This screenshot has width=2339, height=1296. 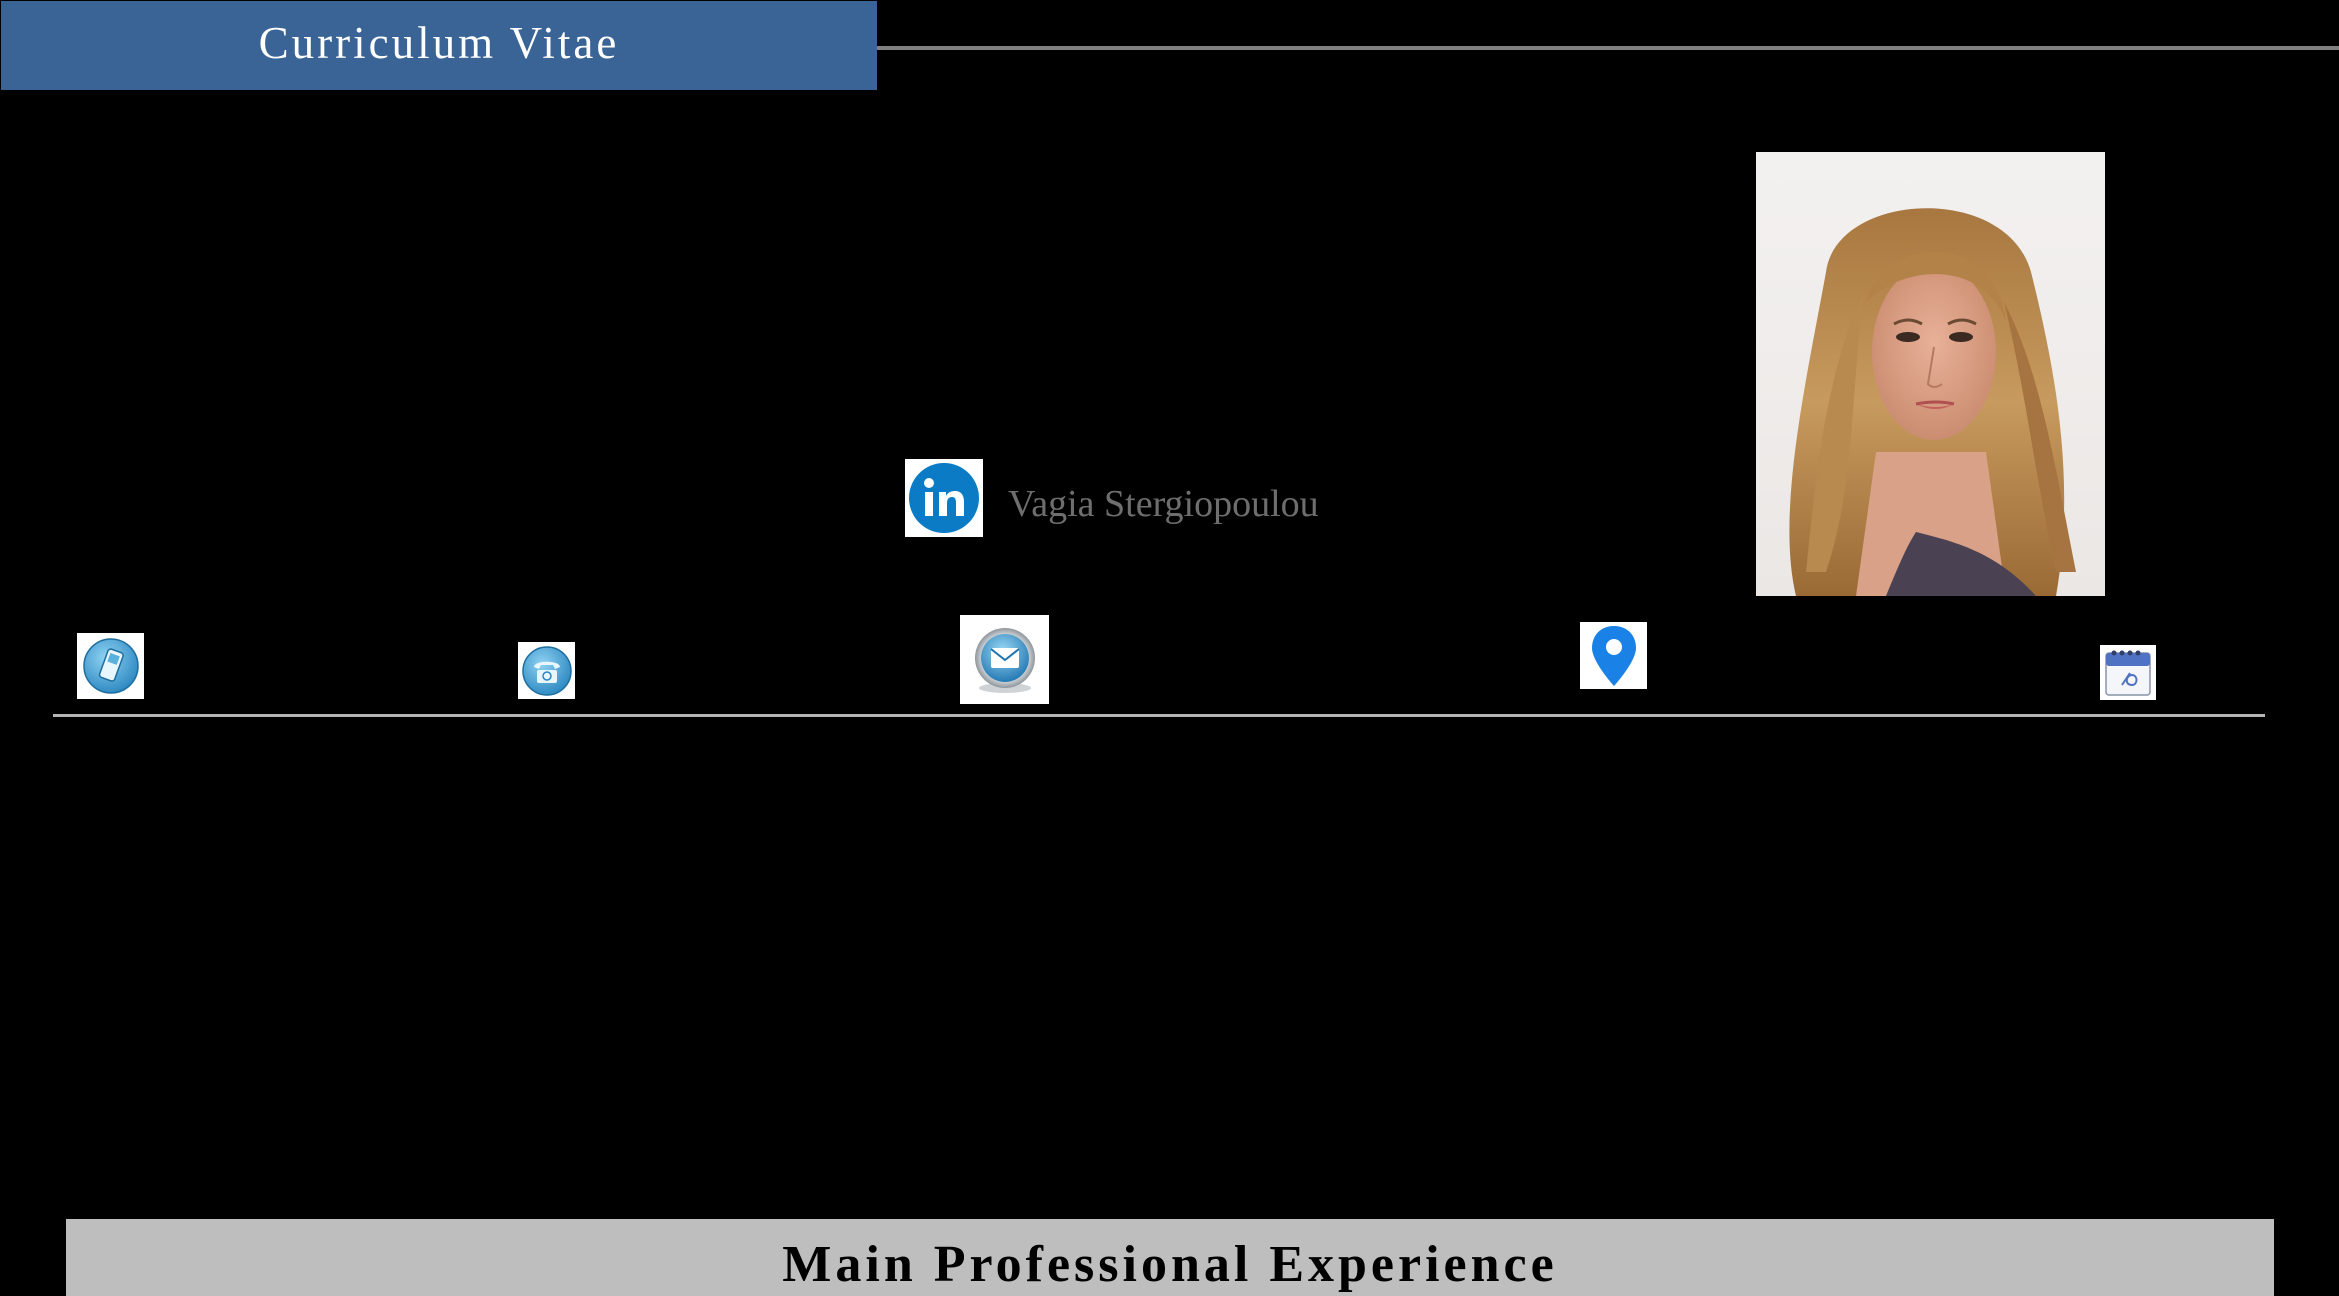 I want to click on location-pin-icon, so click(x=1613, y=655).